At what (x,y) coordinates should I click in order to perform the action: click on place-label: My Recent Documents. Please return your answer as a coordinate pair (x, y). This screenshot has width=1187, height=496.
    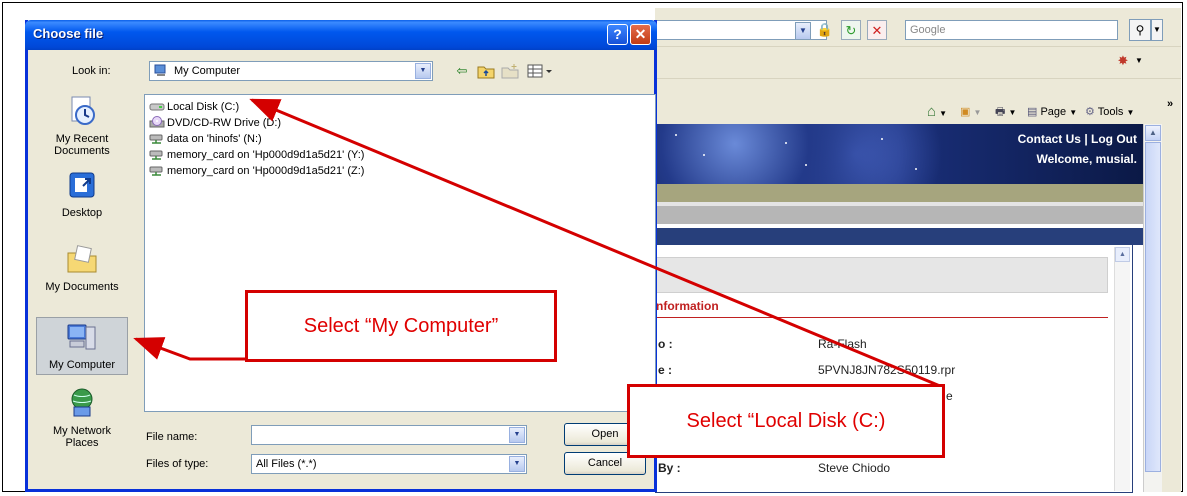
    Looking at the image, I should click on (82, 145).